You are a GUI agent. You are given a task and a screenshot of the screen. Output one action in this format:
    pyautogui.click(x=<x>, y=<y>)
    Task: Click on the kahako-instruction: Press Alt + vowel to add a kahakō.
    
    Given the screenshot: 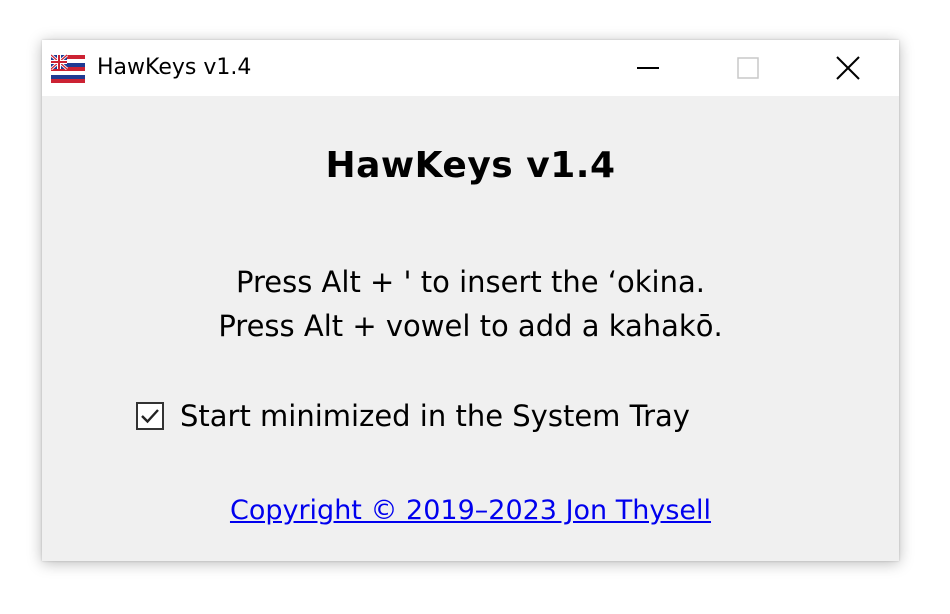 What is the action you would take?
    pyautogui.click(x=470, y=326)
    